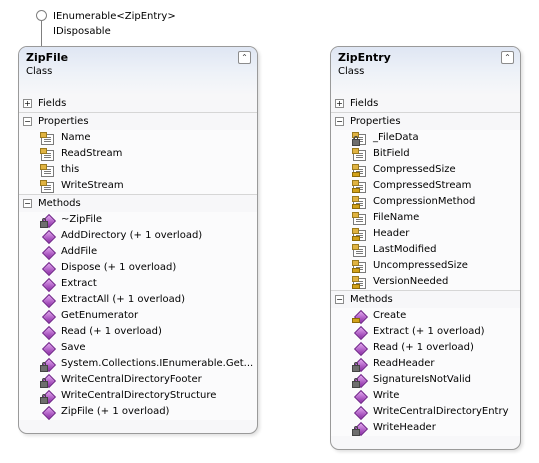 Image resolution: width=539 pixels, height=463 pixels. I want to click on method-item: Extract (+ 1 overload), so click(425, 332).